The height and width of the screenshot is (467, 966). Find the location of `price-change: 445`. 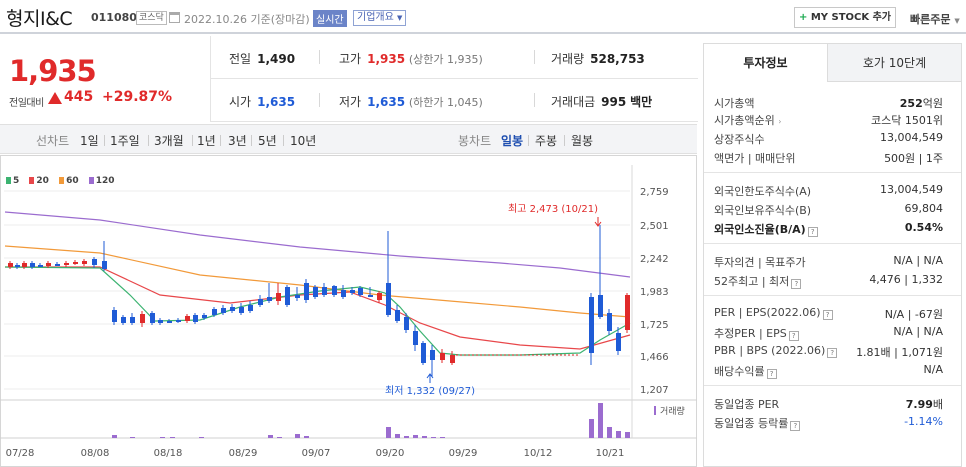

price-change: 445 is located at coordinates (79, 97).